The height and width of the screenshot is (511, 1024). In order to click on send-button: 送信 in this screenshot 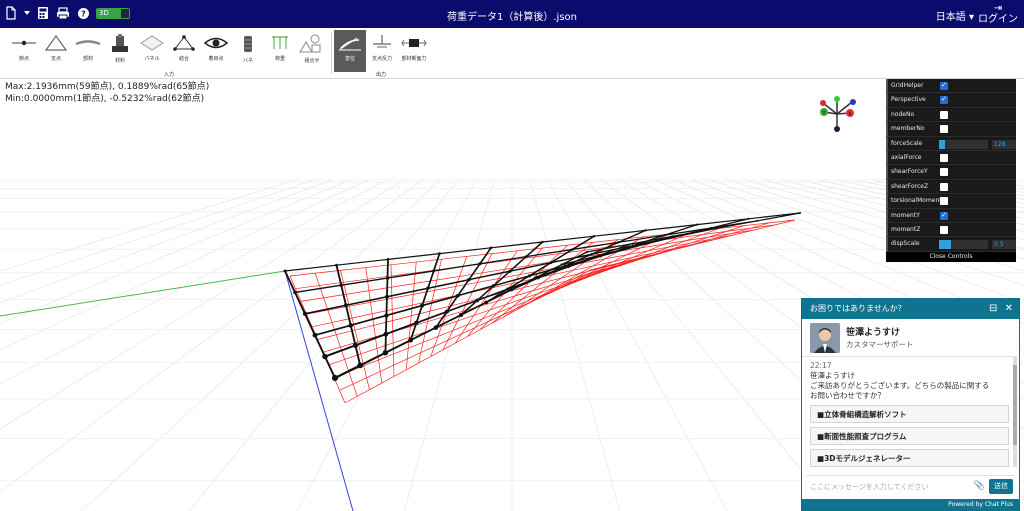, I will do `click(1001, 486)`.